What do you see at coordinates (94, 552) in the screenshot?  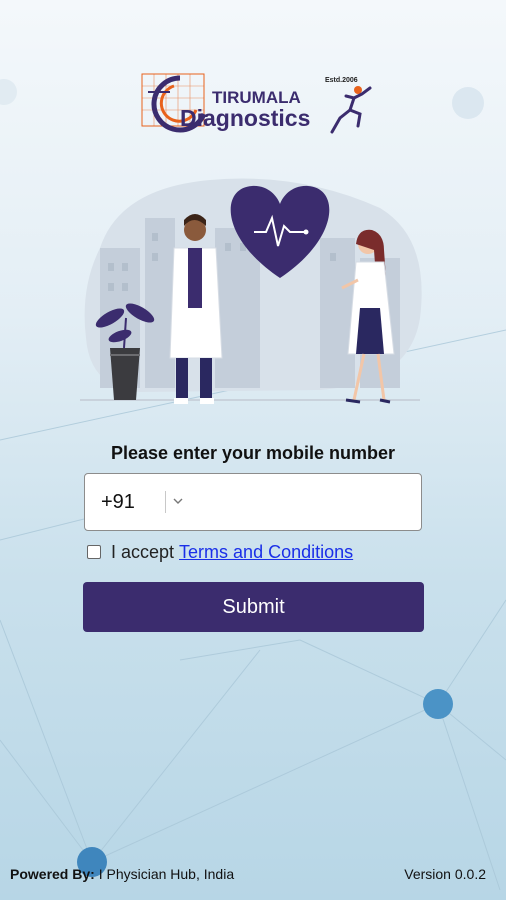 I see `terms-checkbox` at bounding box center [94, 552].